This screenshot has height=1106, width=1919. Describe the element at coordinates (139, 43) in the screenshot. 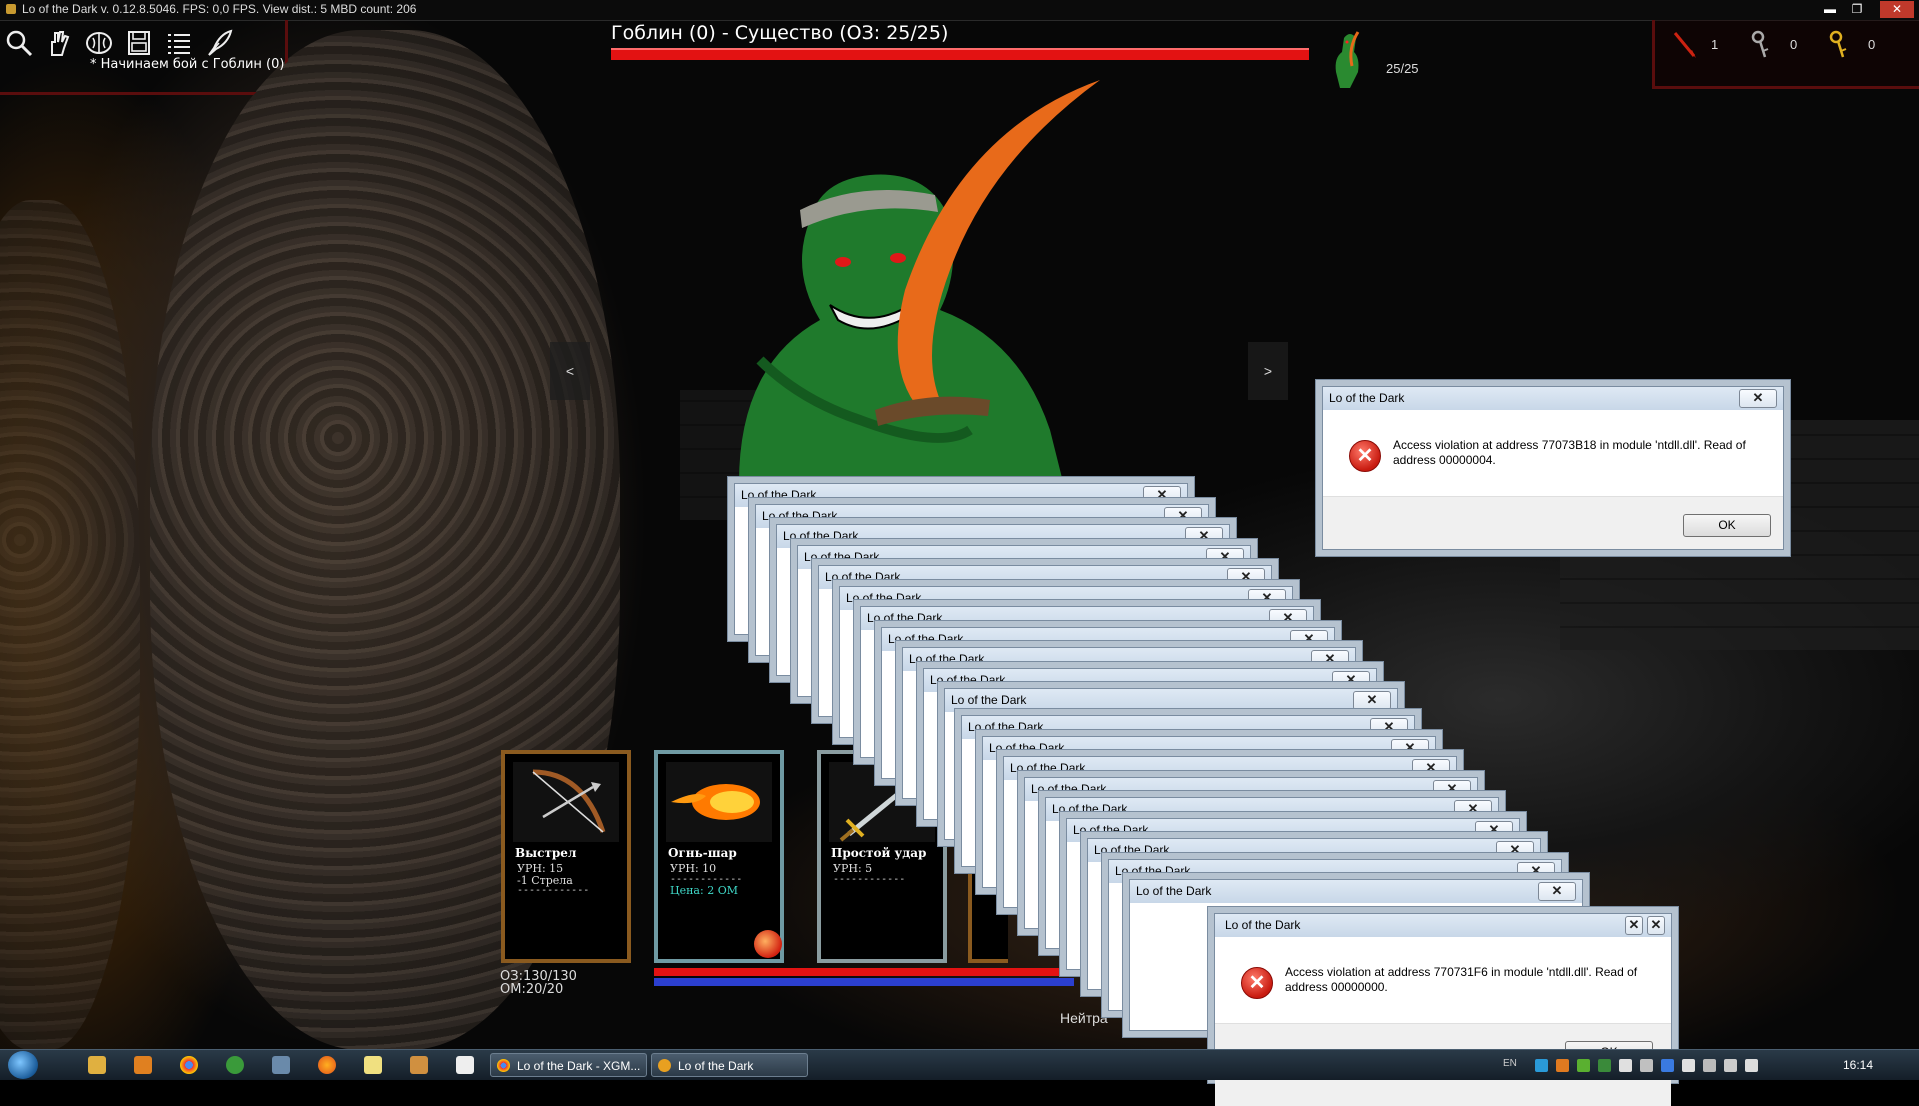

I see `save-disk-icon` at that location.